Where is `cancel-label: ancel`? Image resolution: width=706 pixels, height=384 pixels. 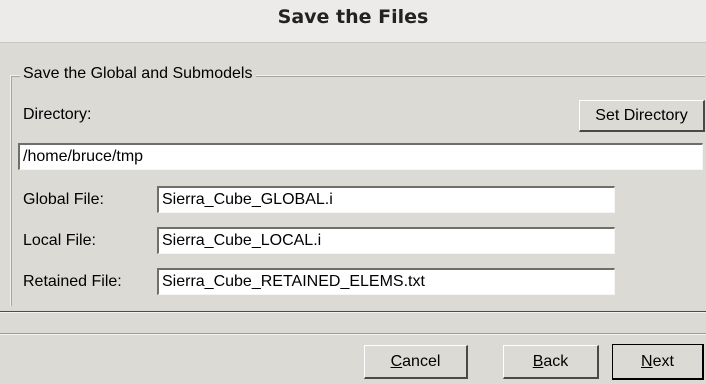 cancel-label: ancel is located at coordinates (421, 361).